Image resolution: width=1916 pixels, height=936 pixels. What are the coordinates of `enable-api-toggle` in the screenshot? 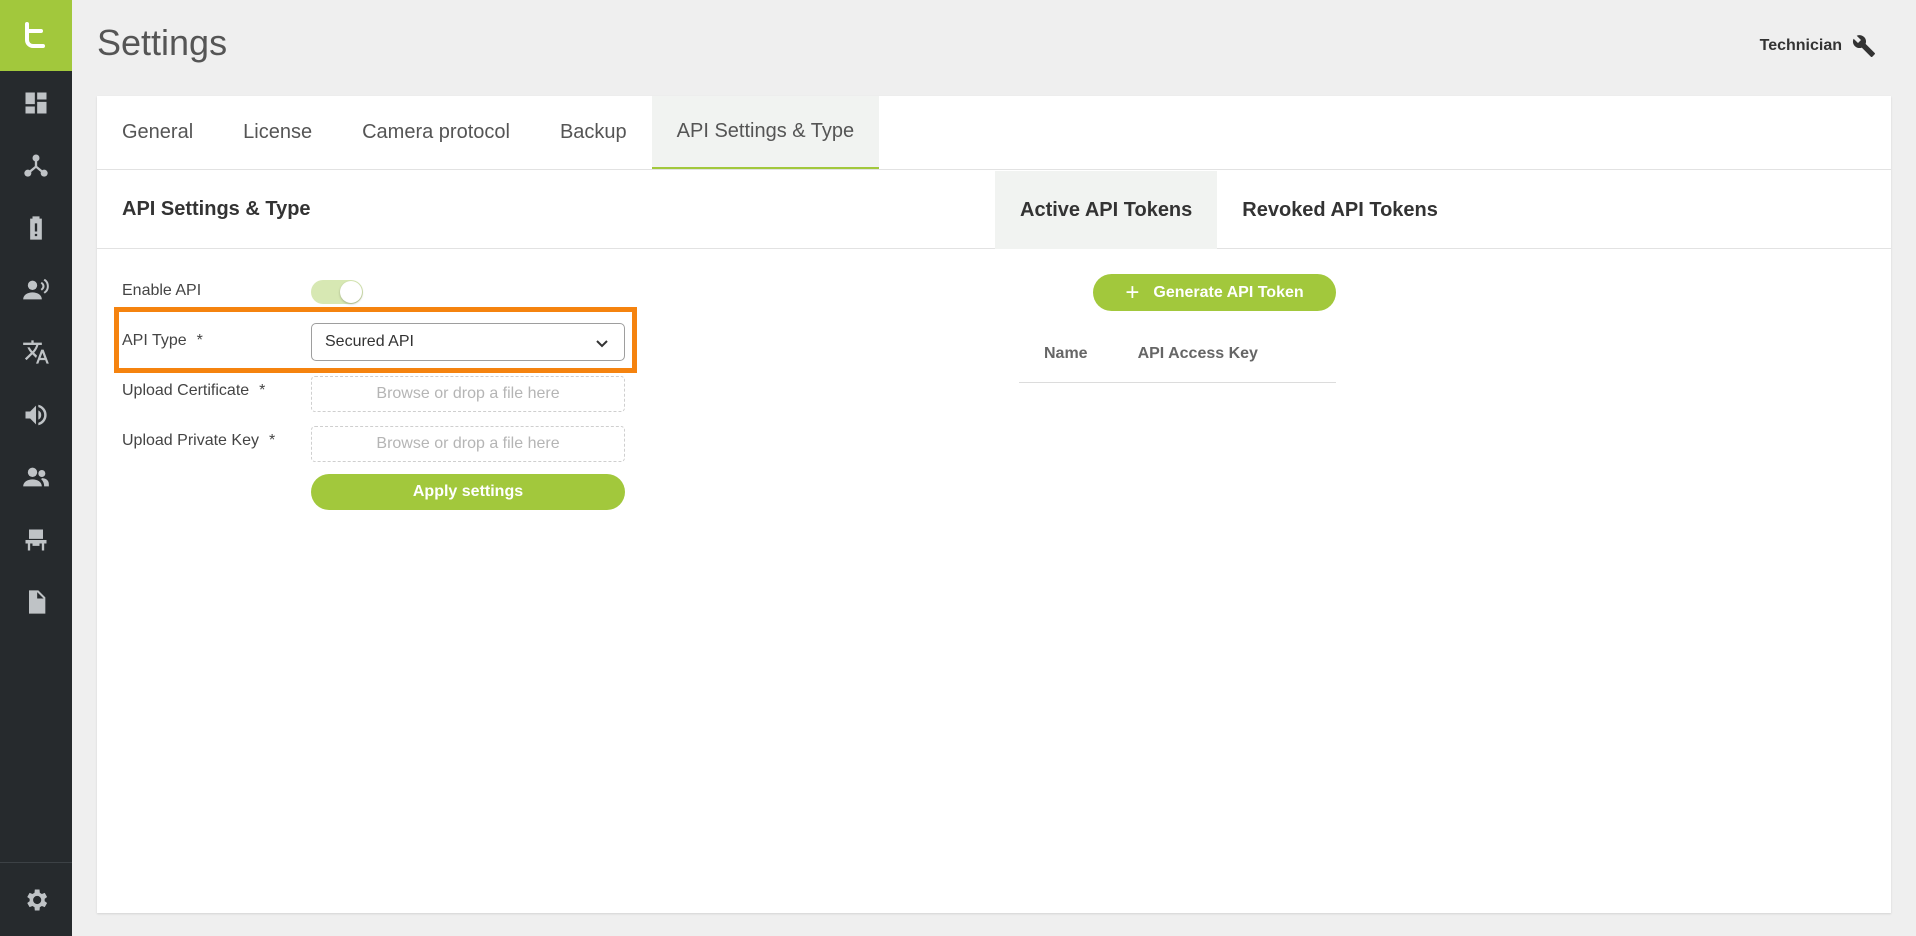 It's located at (337, 292).